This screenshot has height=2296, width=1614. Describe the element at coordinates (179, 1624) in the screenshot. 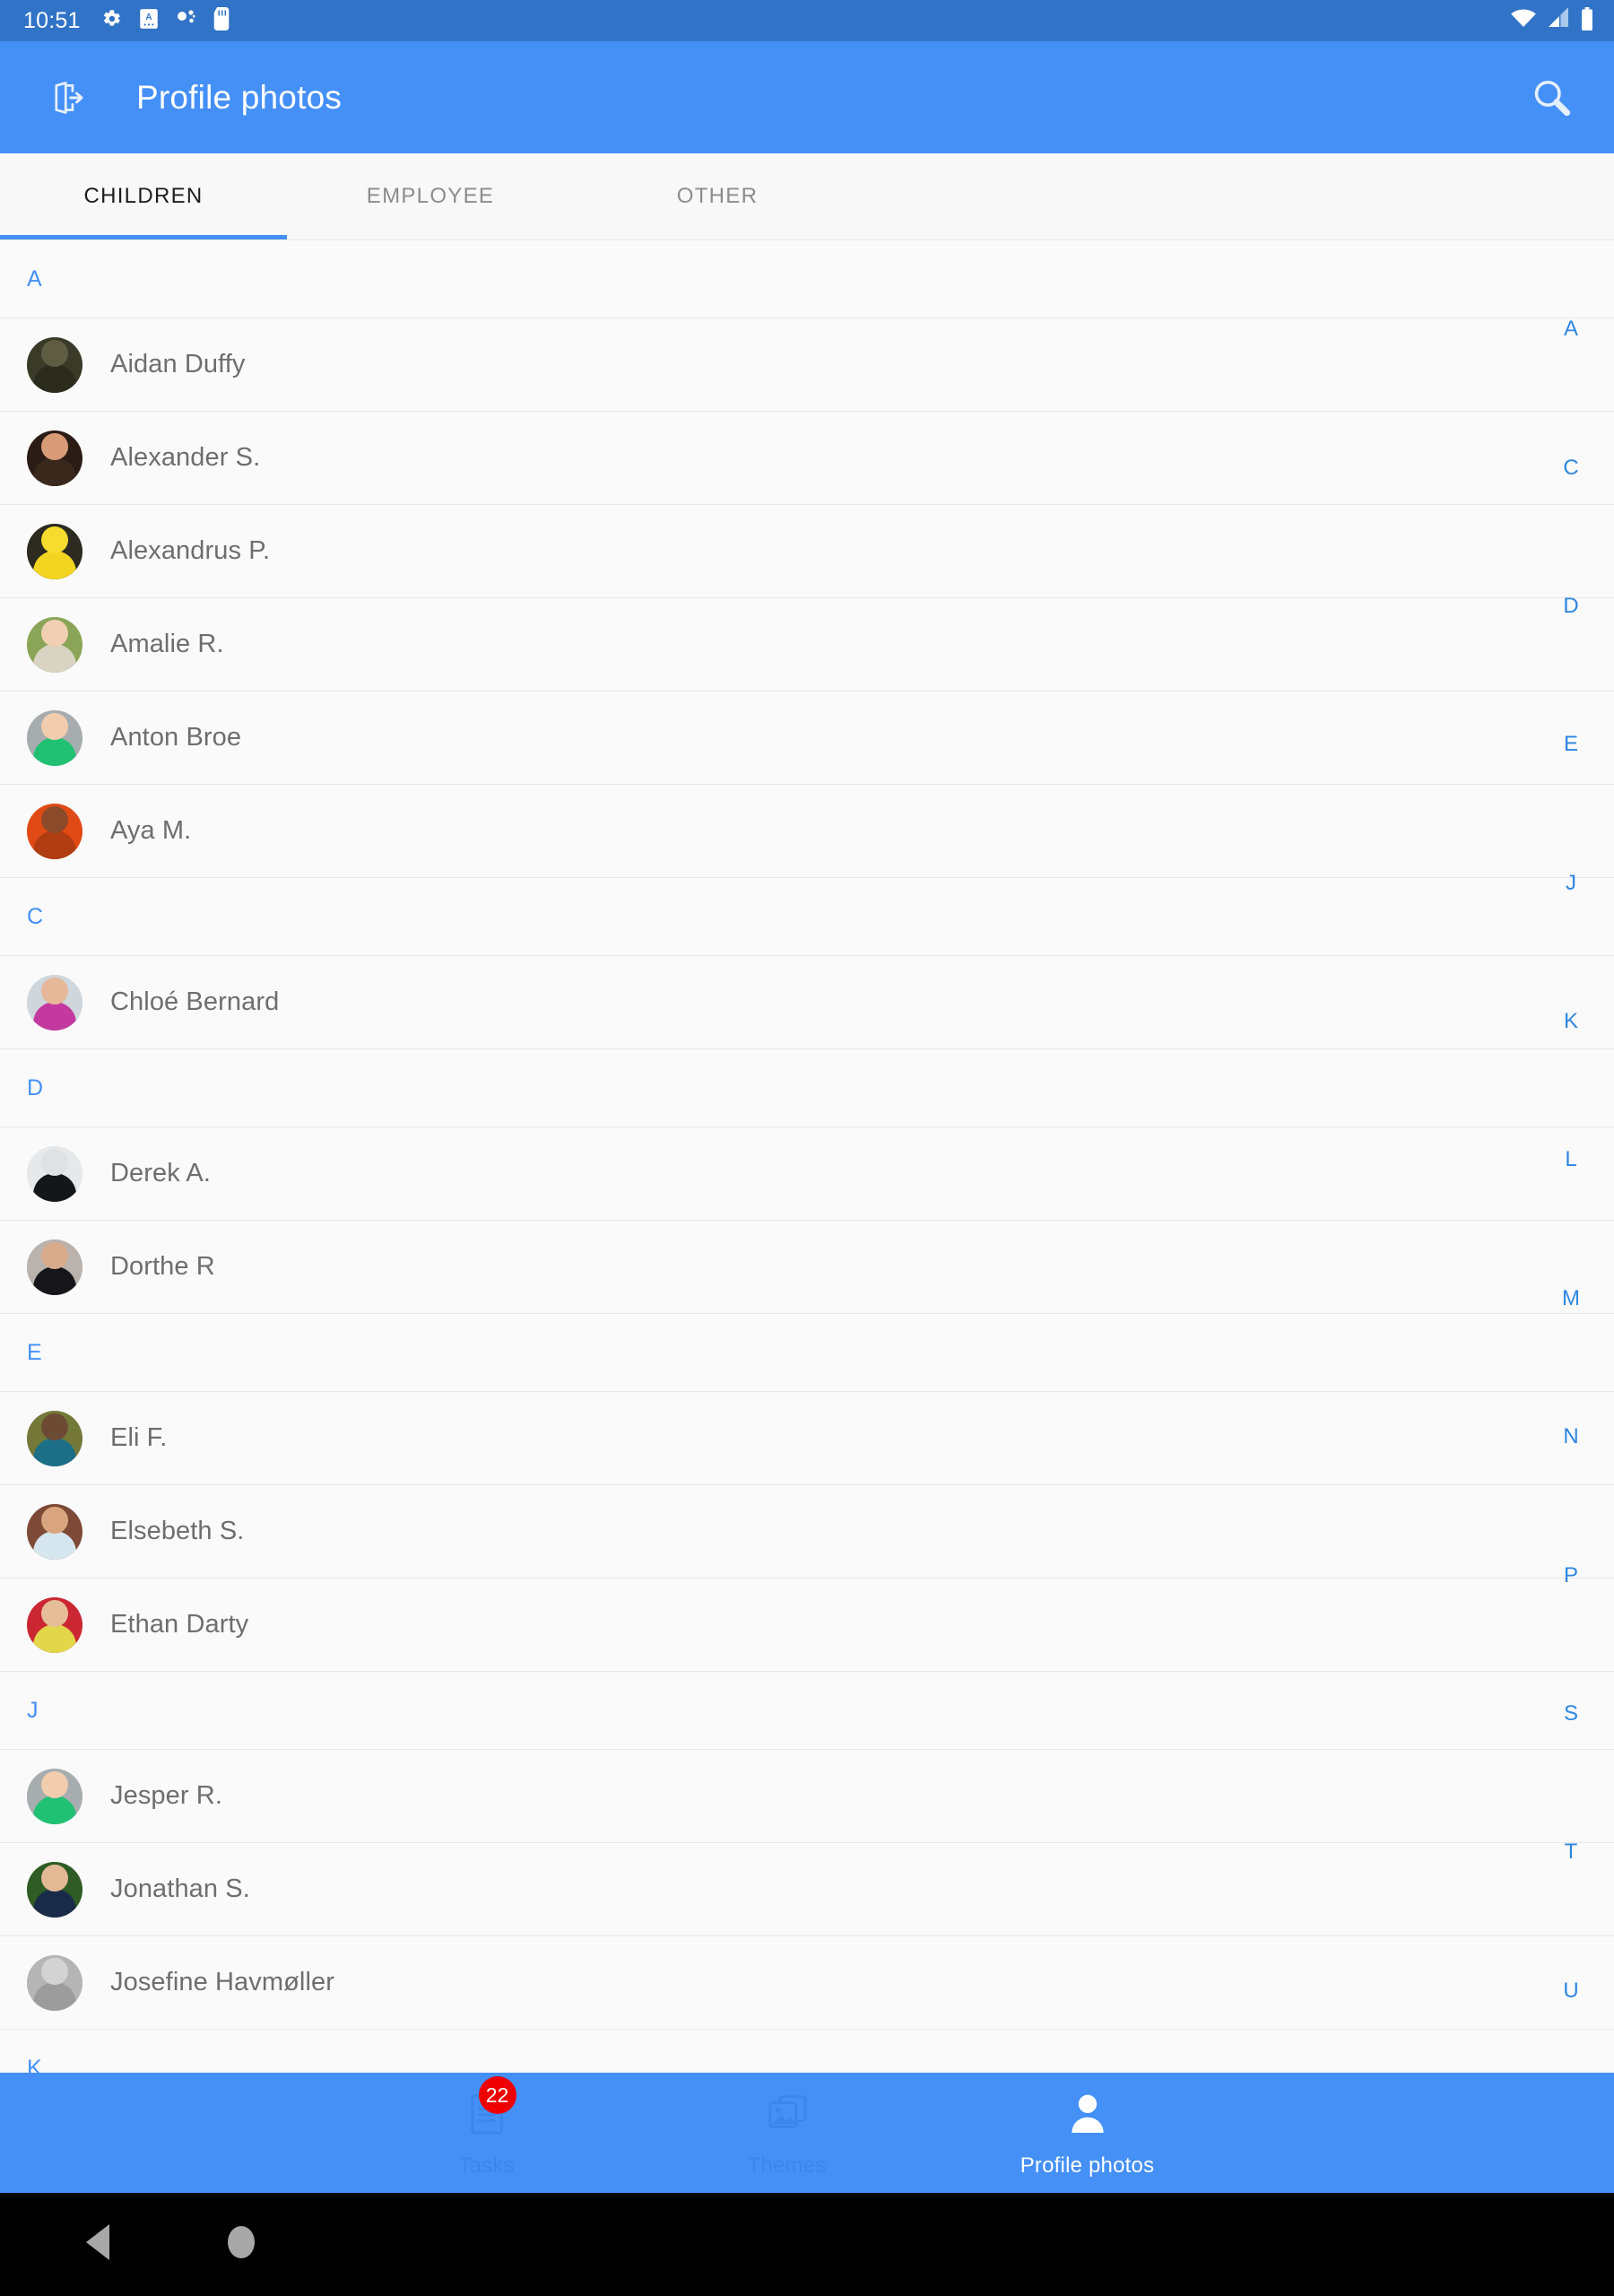

I see `list-item-name: Ethan Darty` at that location.